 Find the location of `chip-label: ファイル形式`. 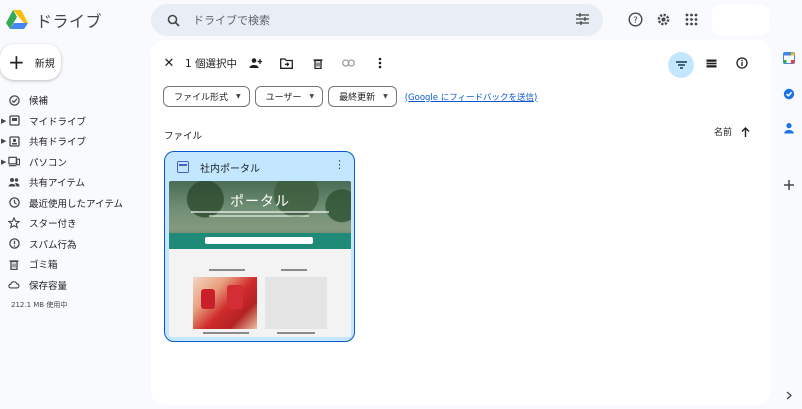

chip-label: ファイル形式 is located at coordinates (201, 98).